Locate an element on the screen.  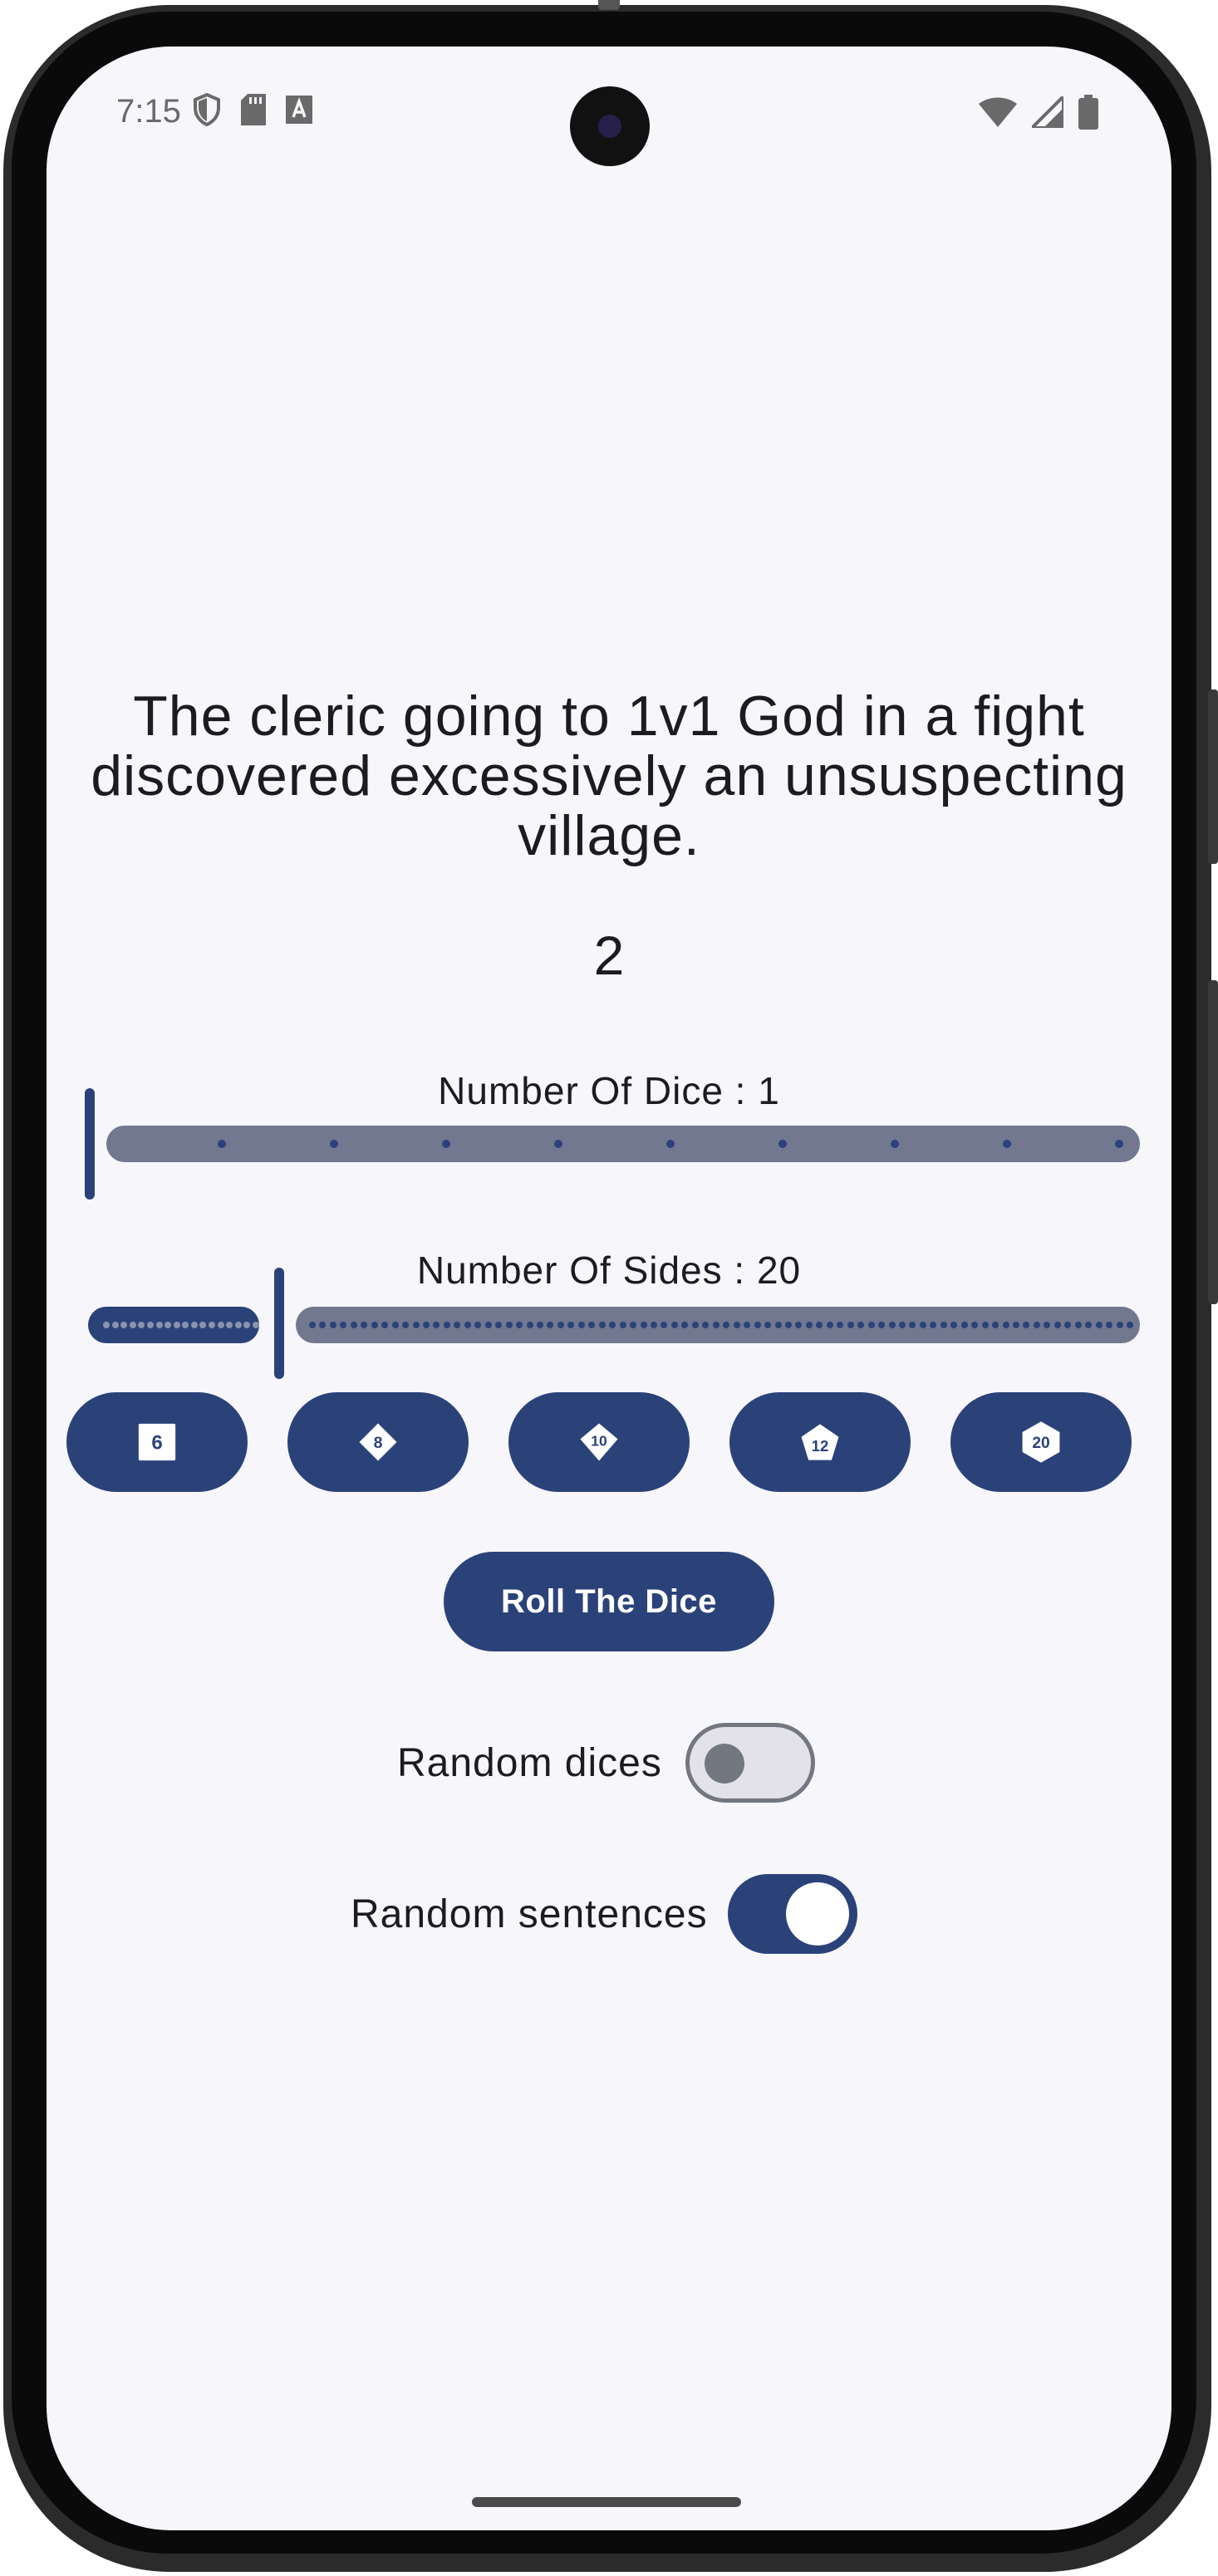
status-icons-right is located at coordinates (1038, 113).